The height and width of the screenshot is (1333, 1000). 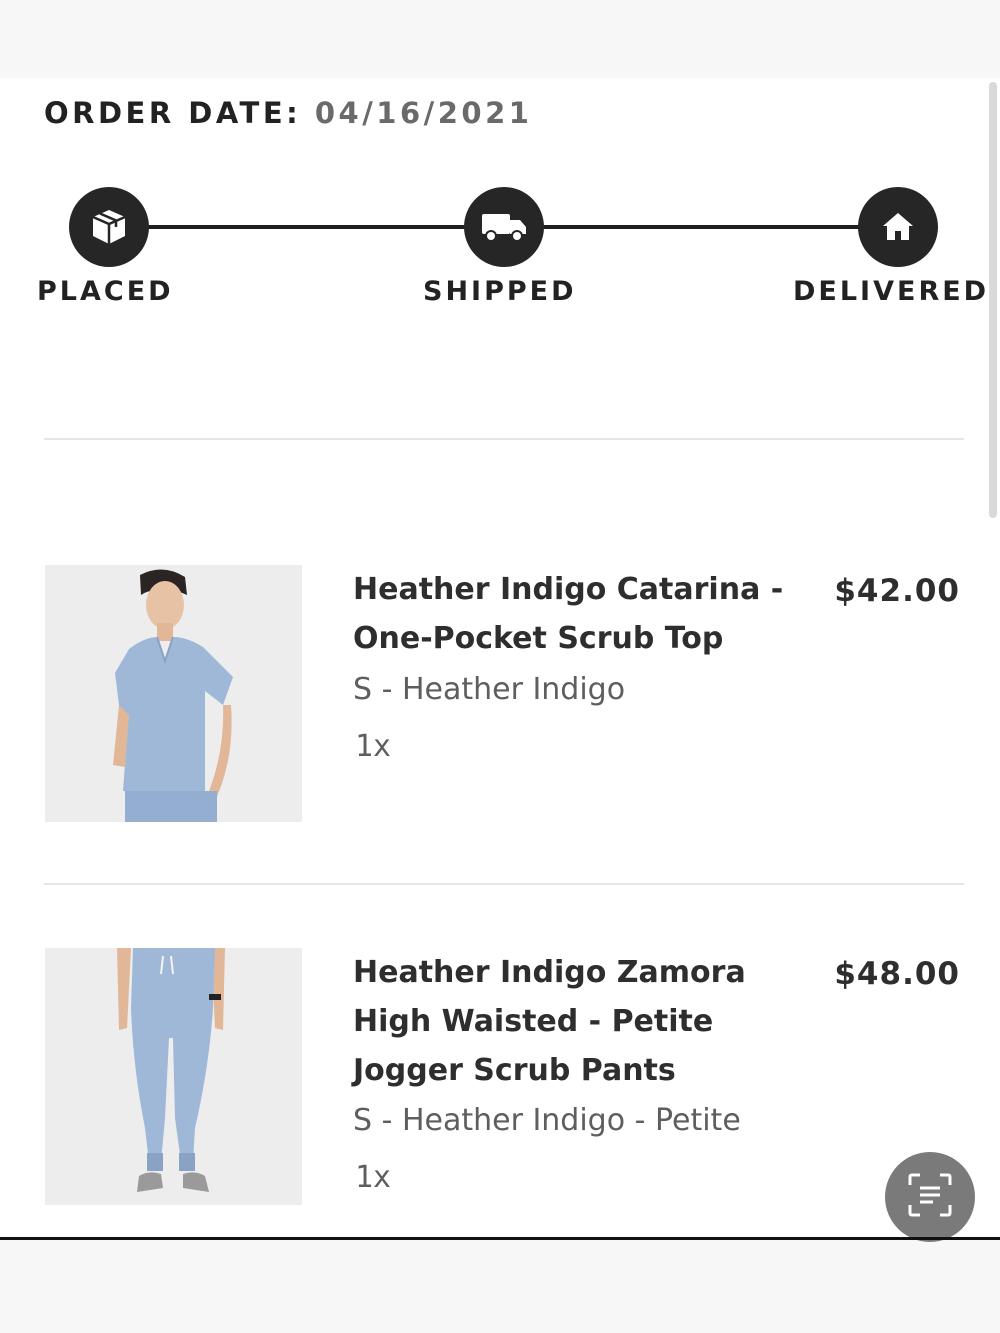 What do you see at coordinates (173, 113) in the screenshot?
I see `order-date-label: ORDER DATE:` at bounding box center [173, 113].